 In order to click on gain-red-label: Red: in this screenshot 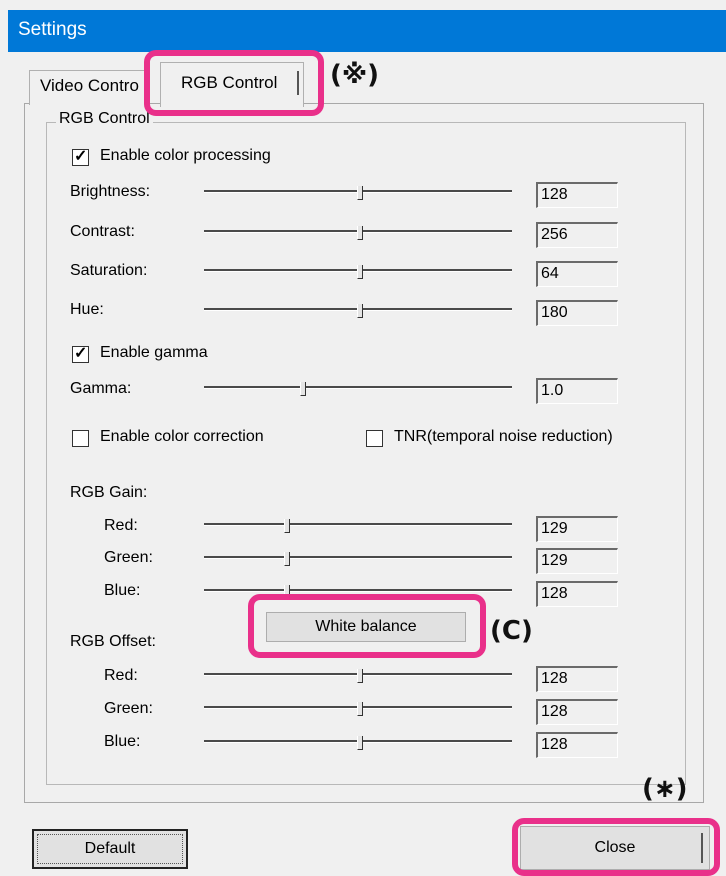, I will do `click(121, 525)`.